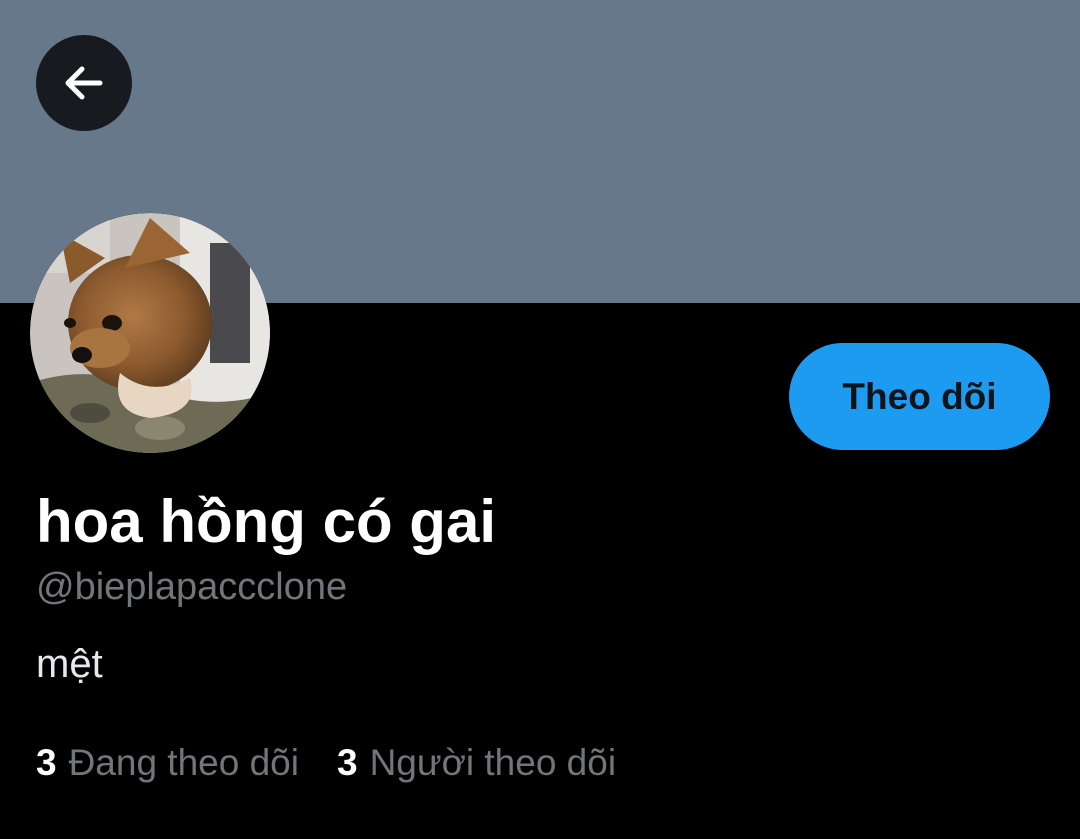  What do you see at coordinates (69, 664) in the screenshot?
I see `user-bio: mệt` at bounding box center [69, 664].